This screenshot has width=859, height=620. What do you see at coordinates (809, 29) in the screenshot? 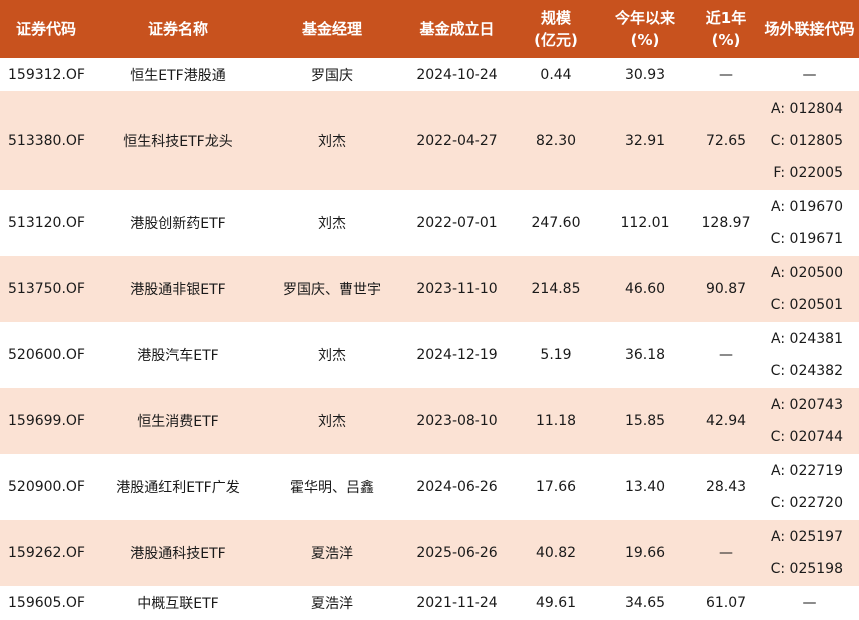
I see `header-link: 场外联接代码` at bounding box center [809, 29].